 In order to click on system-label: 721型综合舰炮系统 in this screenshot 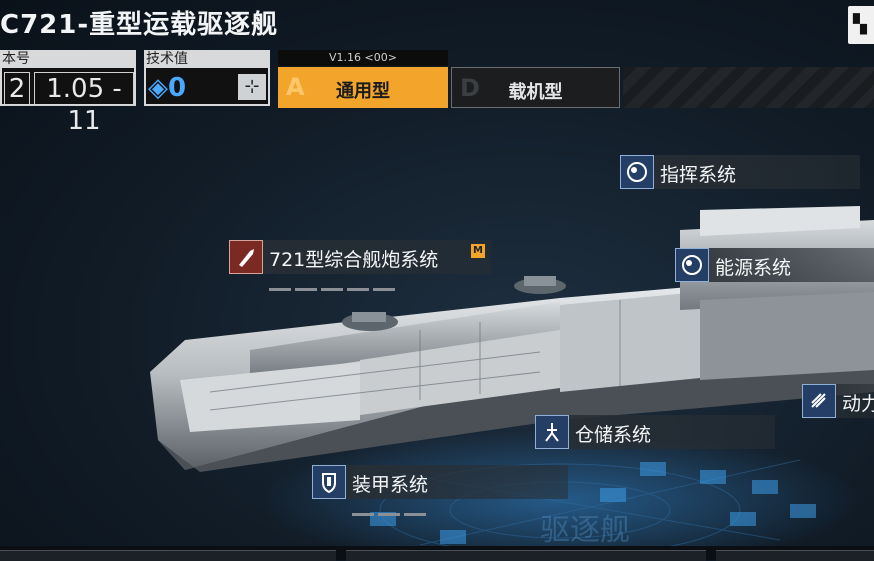, I will do `click(354, 260)`.